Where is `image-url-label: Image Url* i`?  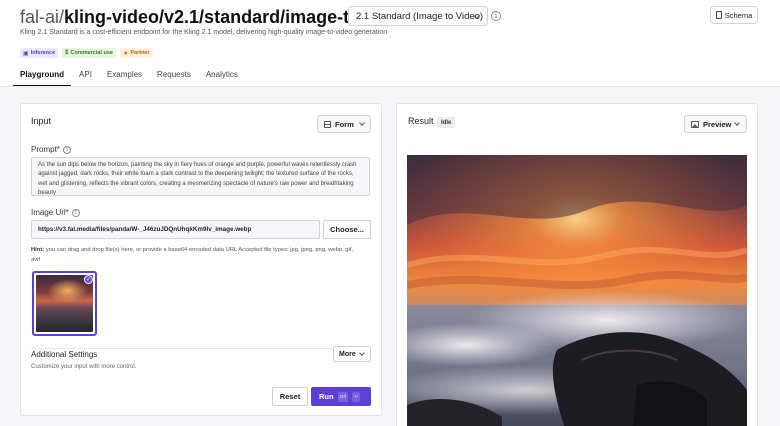 image-url-label: Image Url* i is located at coordinates (55, 212).